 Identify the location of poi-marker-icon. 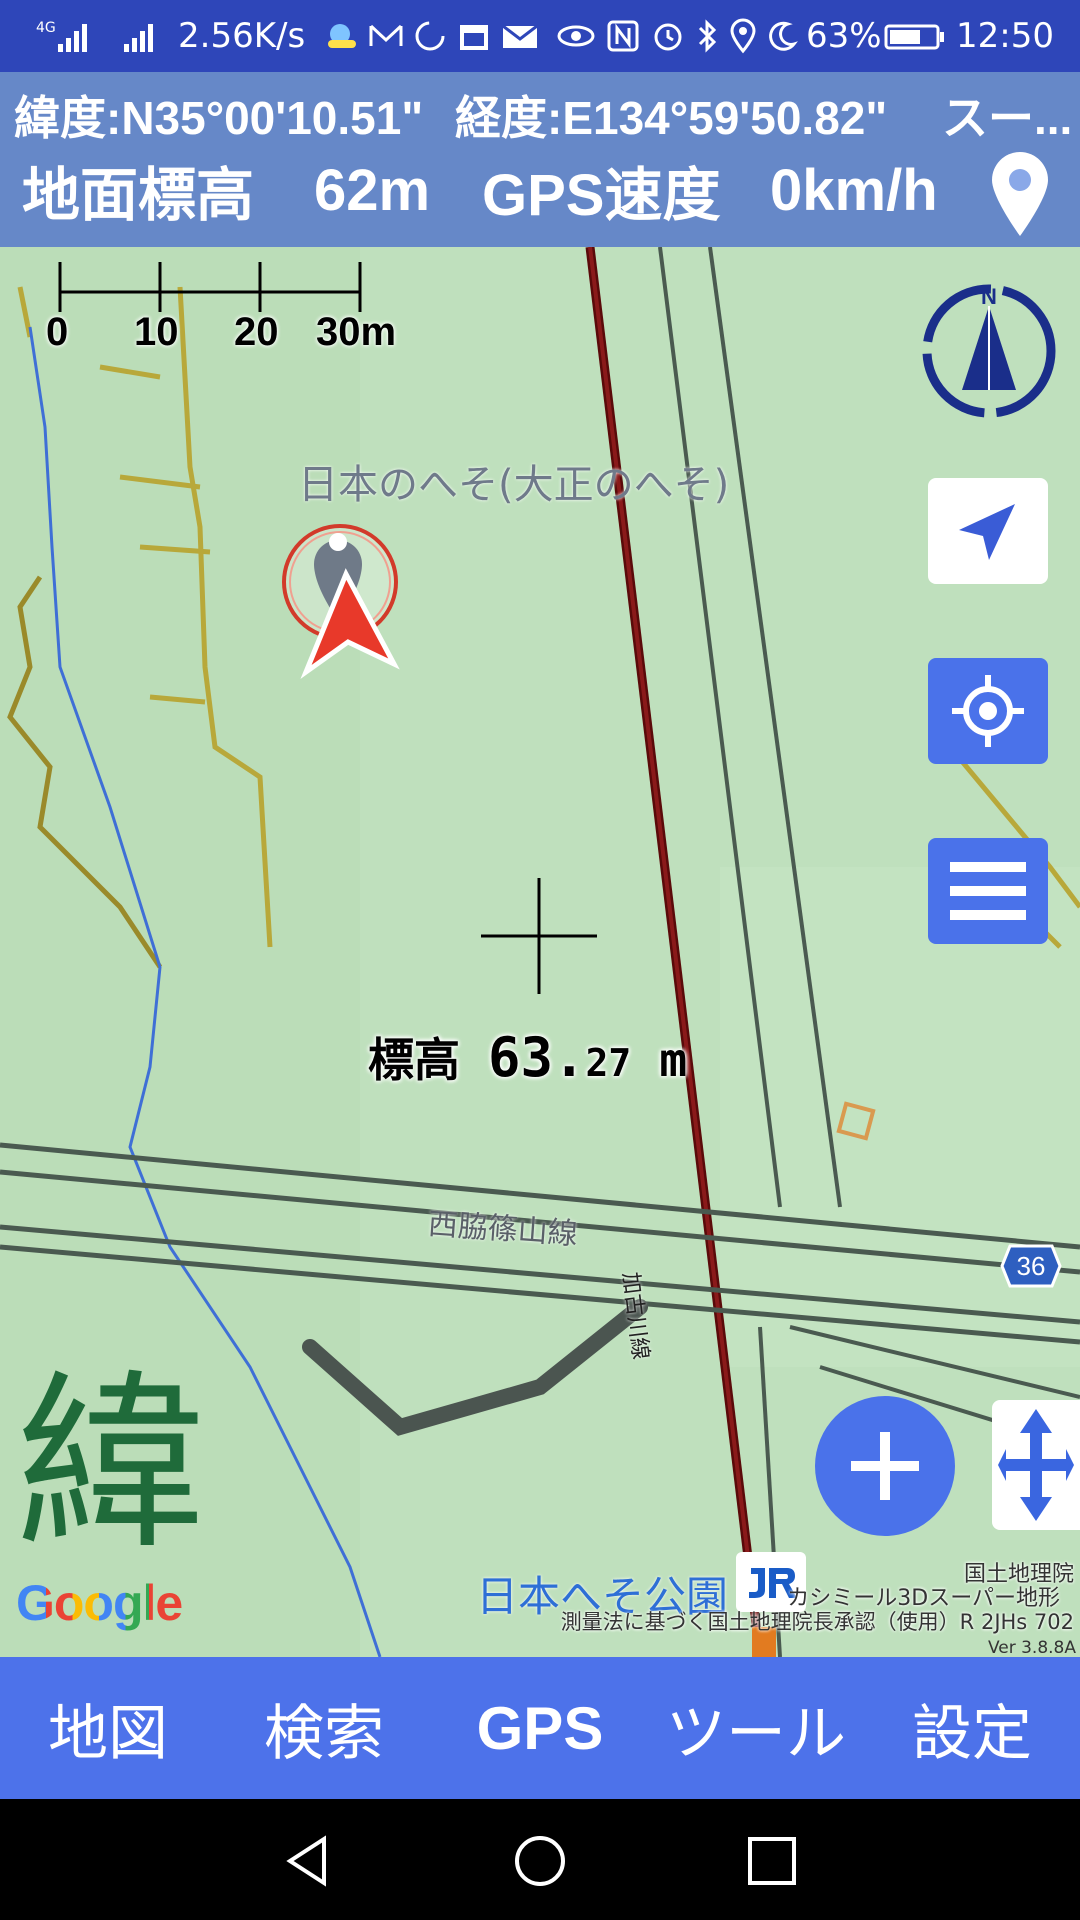
(341, 597).